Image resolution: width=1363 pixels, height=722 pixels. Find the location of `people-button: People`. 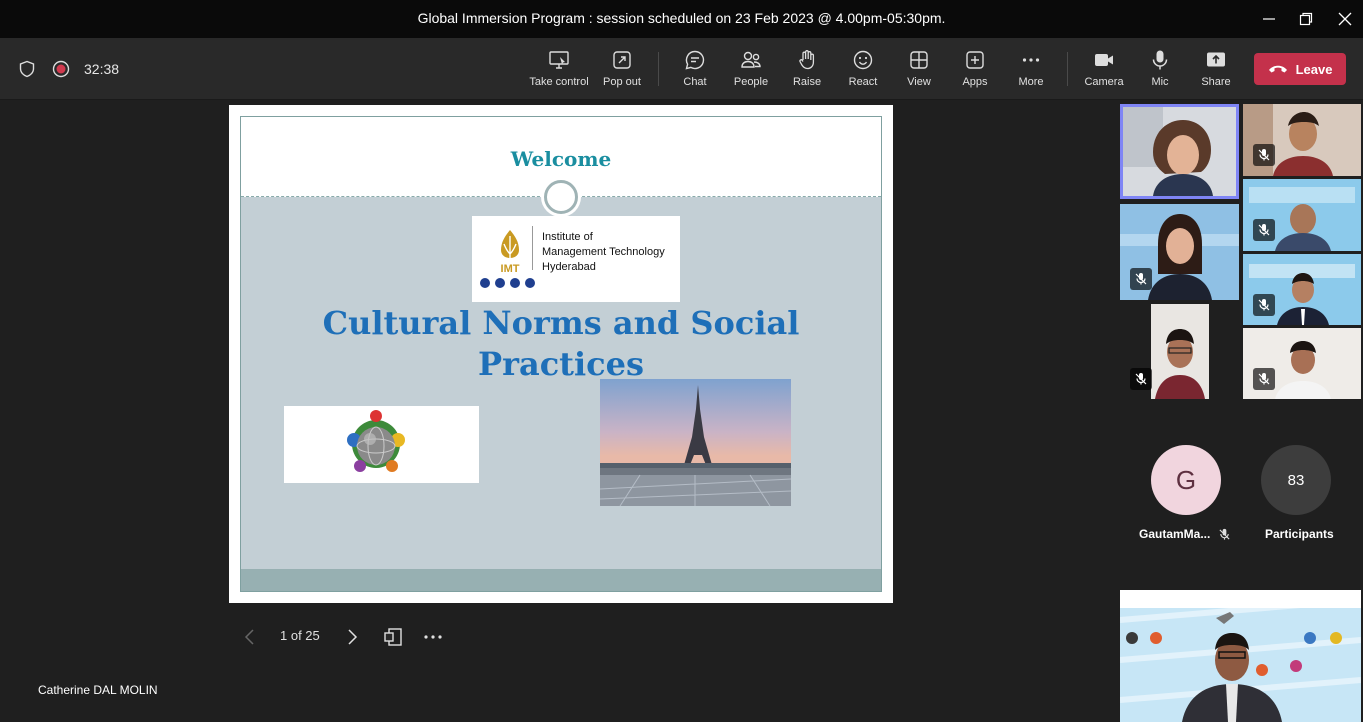

people-button: People is located at coordinates (751, 71).